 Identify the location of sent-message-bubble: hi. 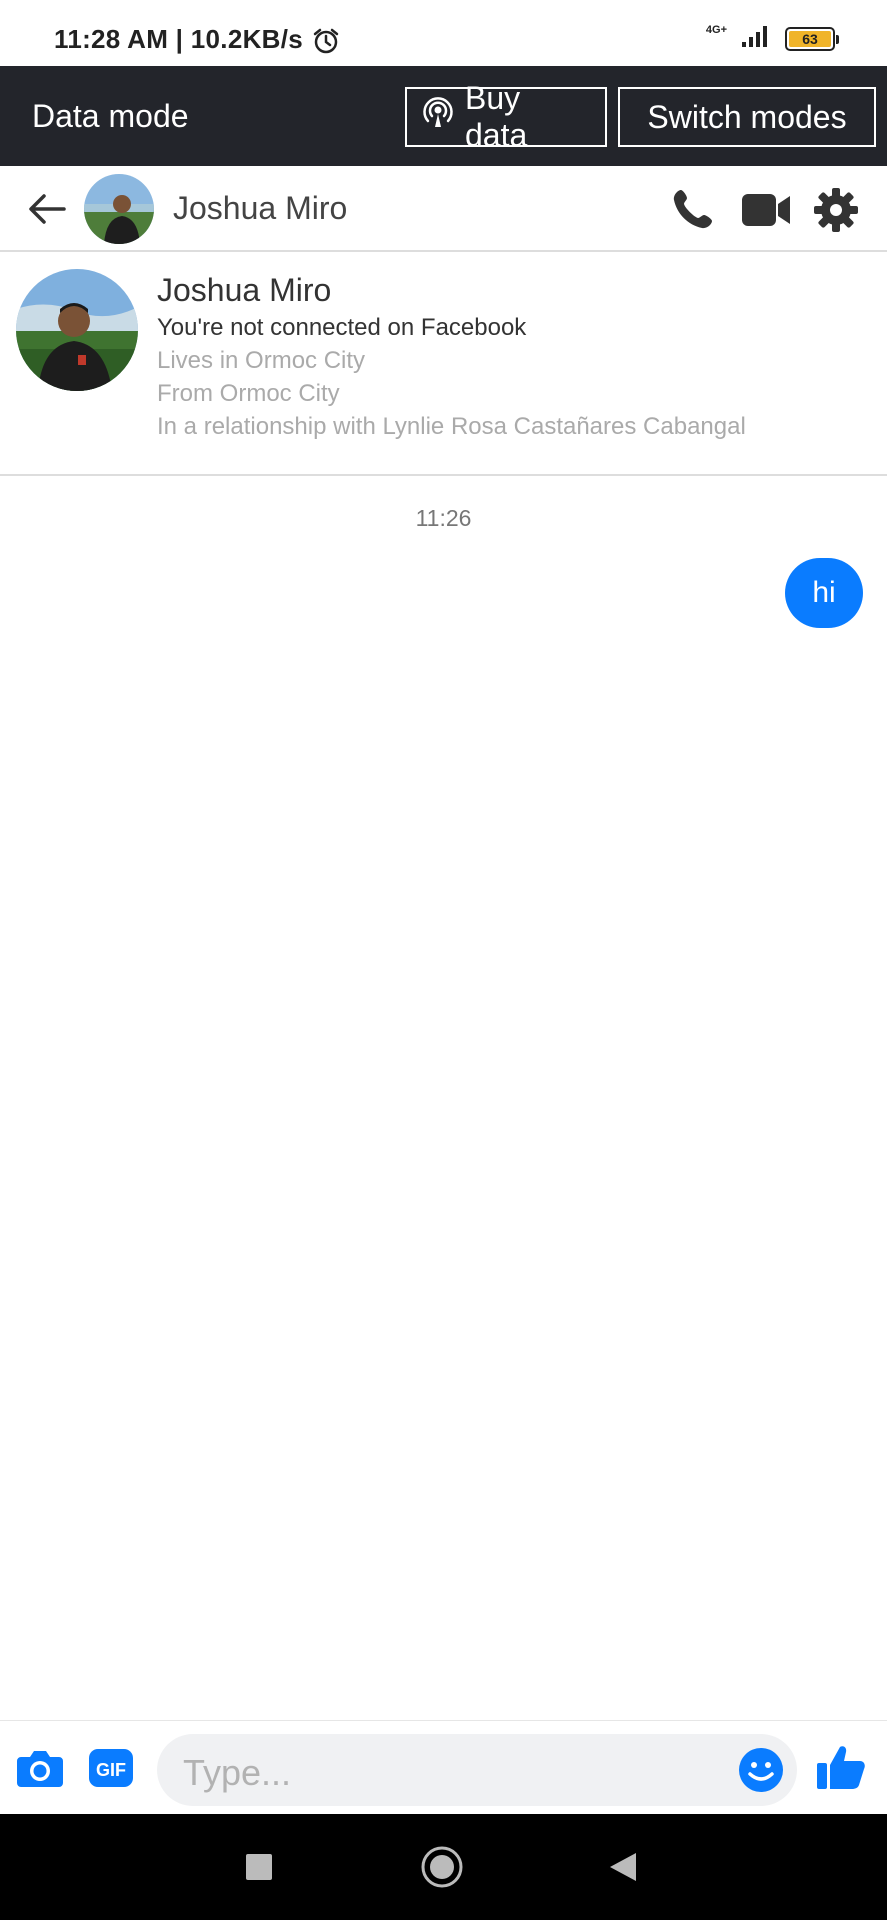
(824, 593).